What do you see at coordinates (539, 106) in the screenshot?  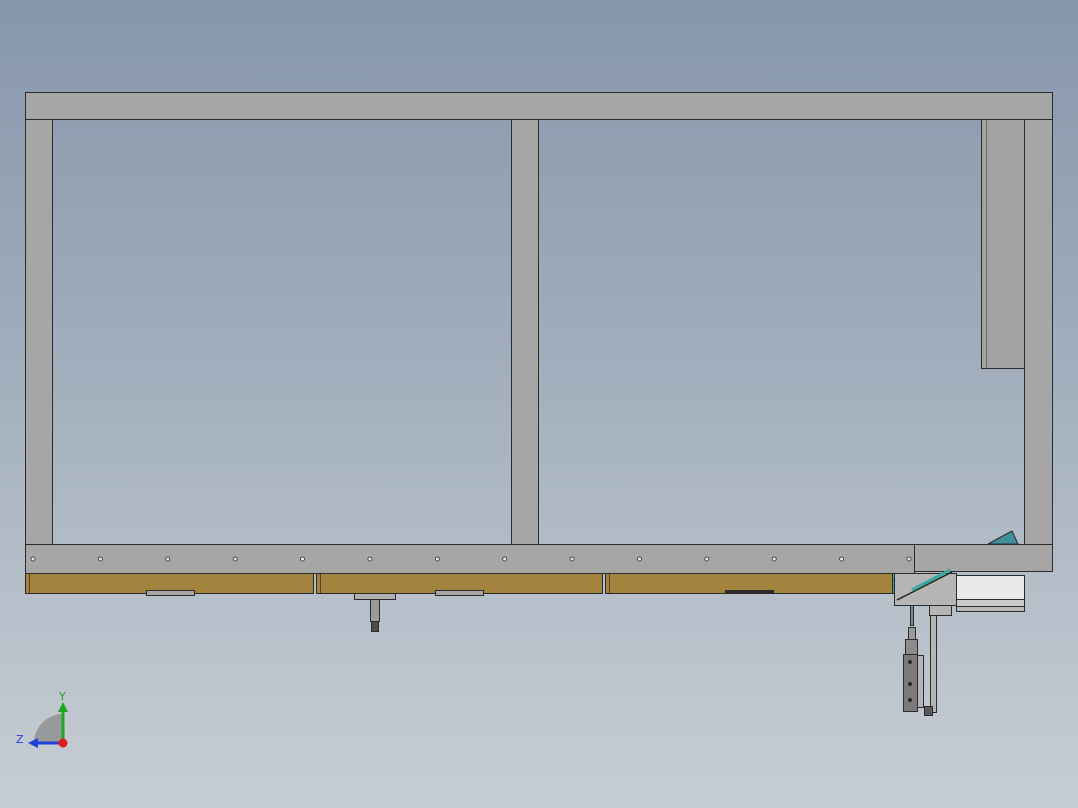 I see `top-beam` at bounding box center [539, 106].